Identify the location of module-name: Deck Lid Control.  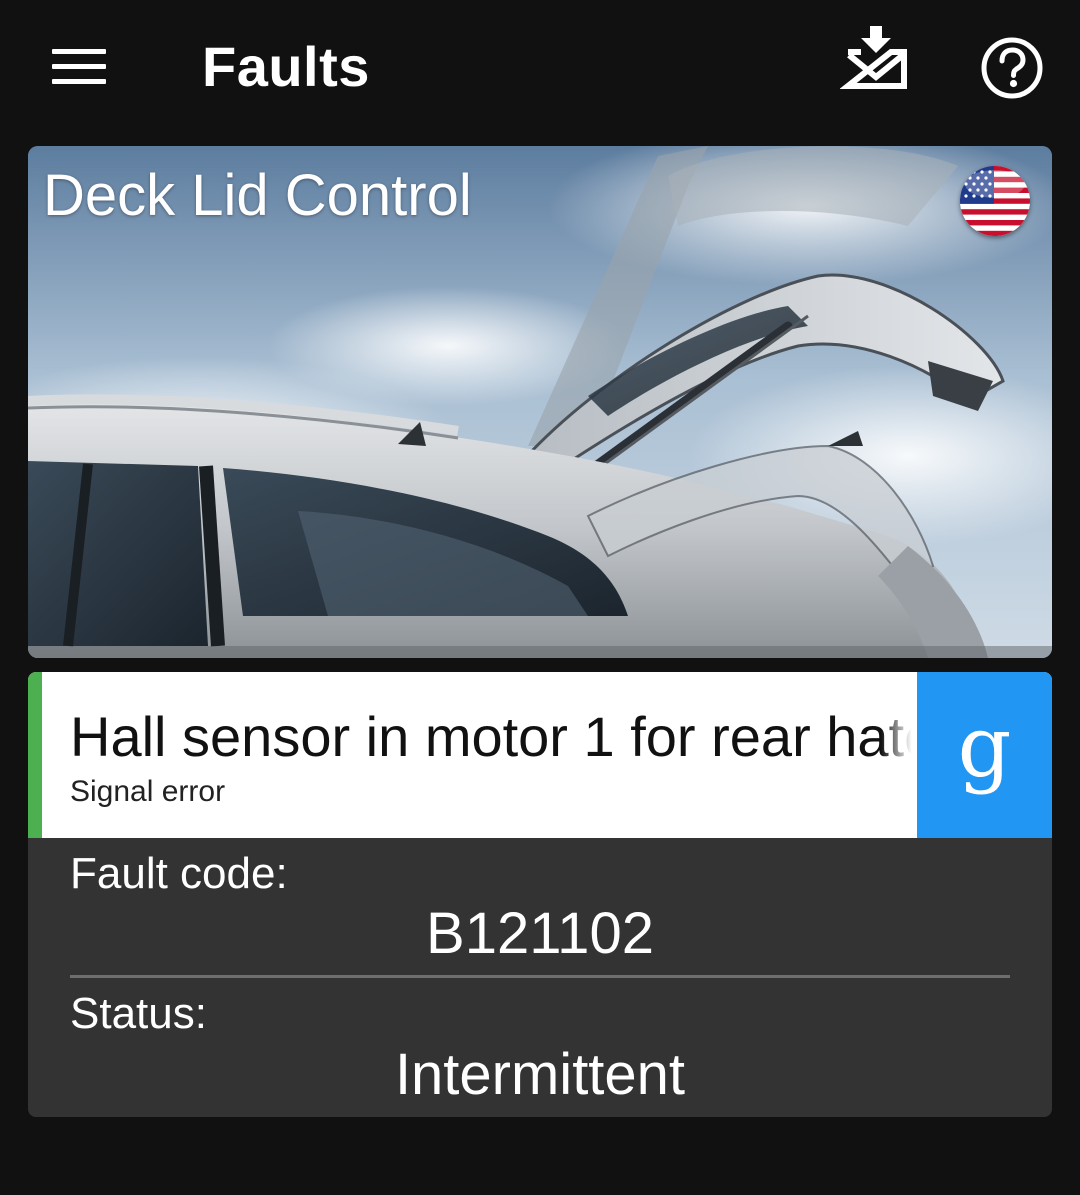
(257, 195).